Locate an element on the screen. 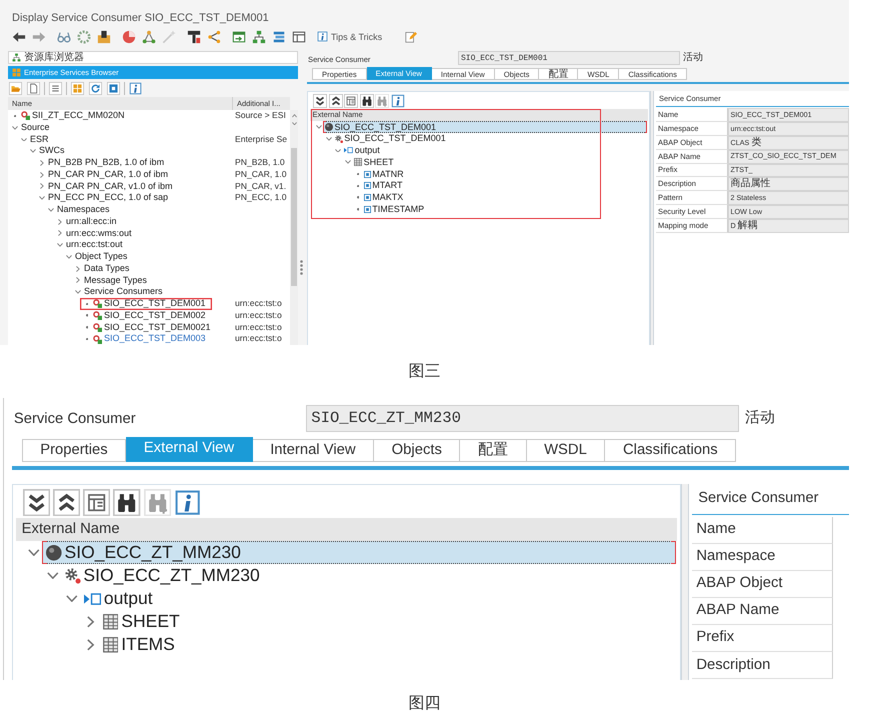 This screenshot has width=869, height=718. section-header: 资源库浏览器 is located at coordinates (153, 57).